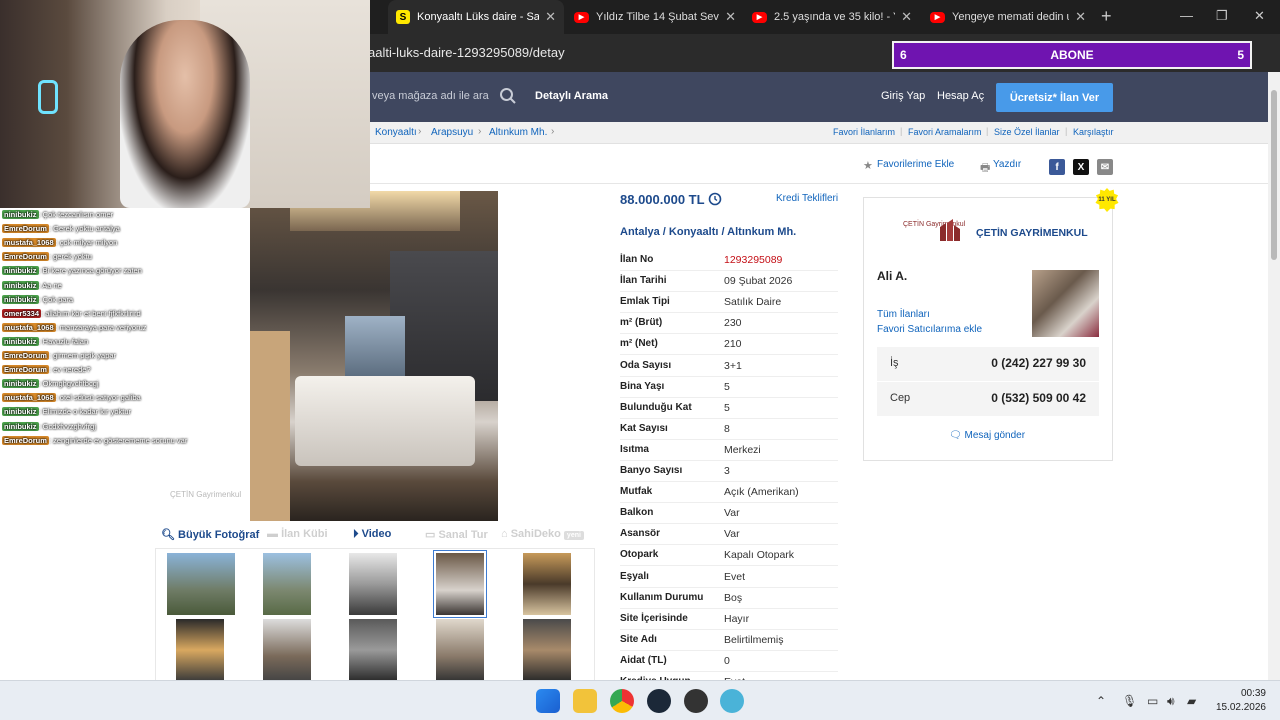 This screenshot has height=720, width=1280. Describe the element at coordinates (1054, 97) in the screenshot. I see `post-free-ad-button: Ücretsiz* İlan Ver` at that location.